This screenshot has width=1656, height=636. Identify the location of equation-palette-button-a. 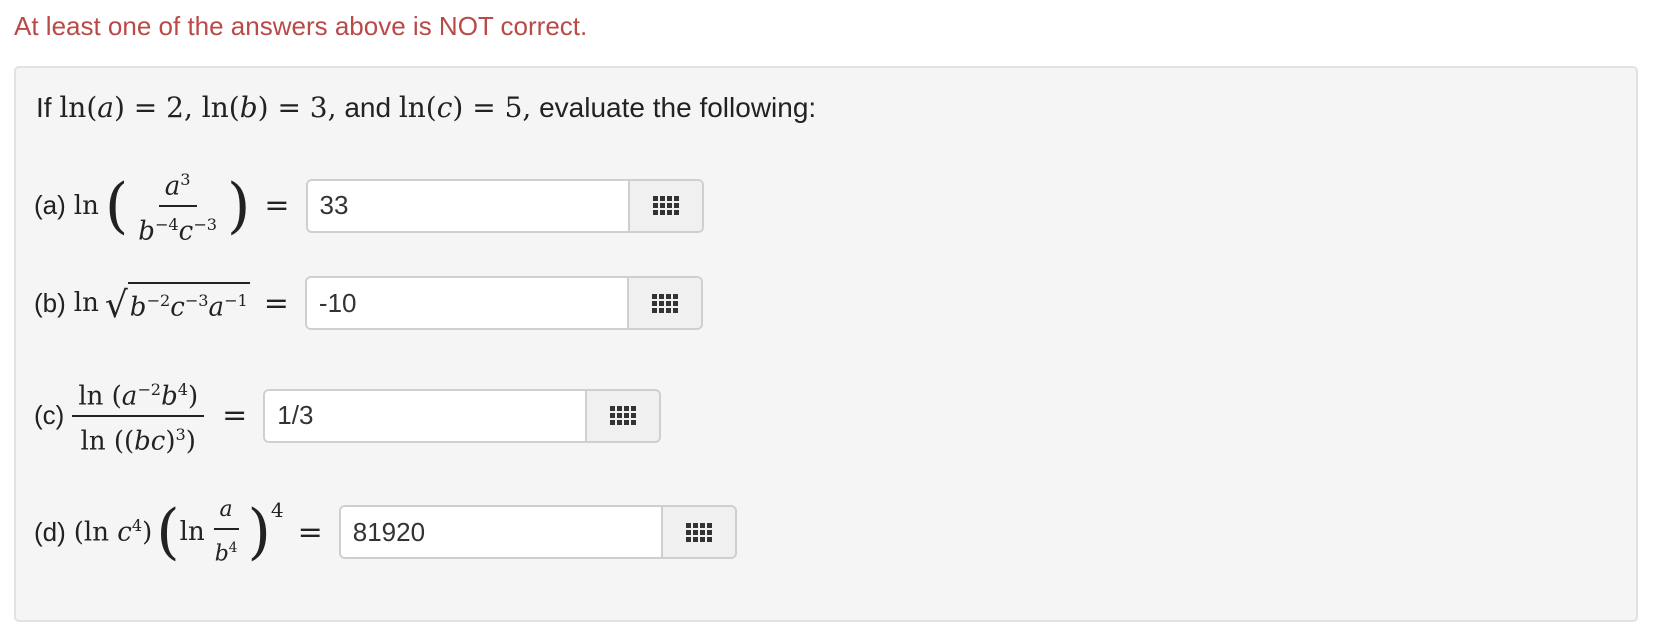
(664, 205).